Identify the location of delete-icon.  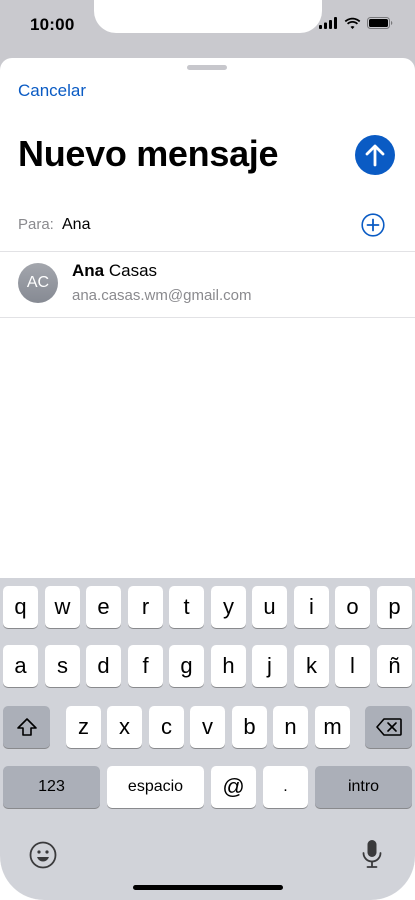
(388, 727).